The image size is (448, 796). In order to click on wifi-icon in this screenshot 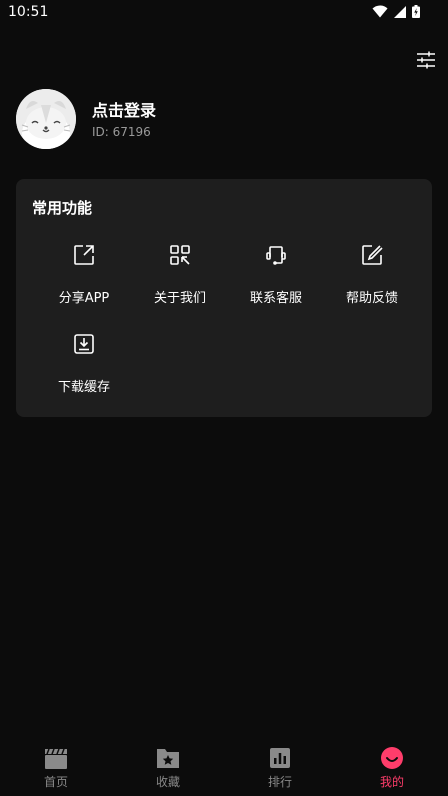, I will do `click(380, 11)`.